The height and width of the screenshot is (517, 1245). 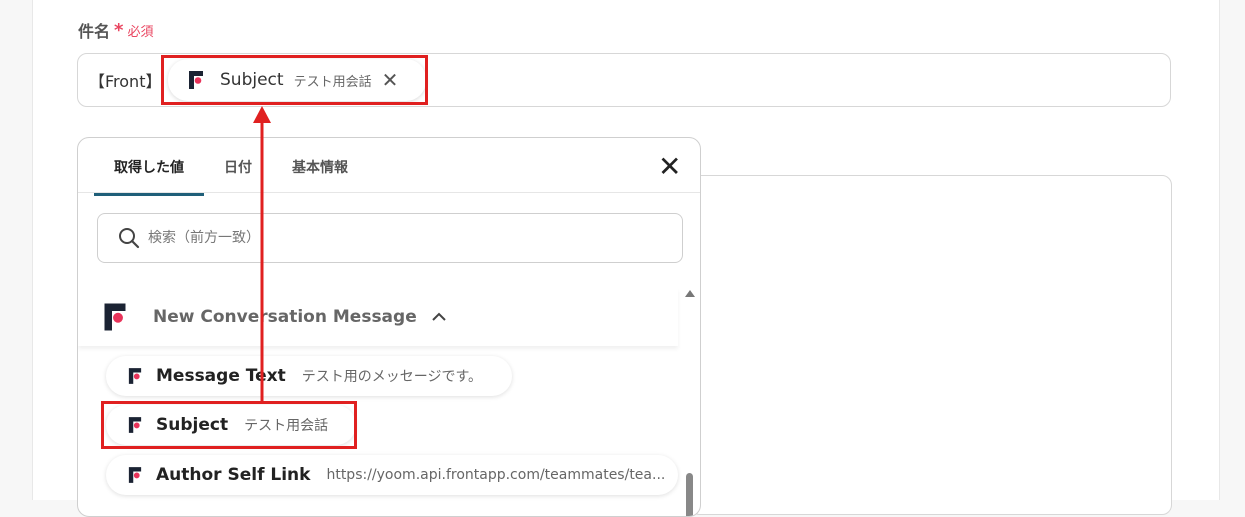 I want to click on group-title: New Conversation Message, so click(x=285, y=317).